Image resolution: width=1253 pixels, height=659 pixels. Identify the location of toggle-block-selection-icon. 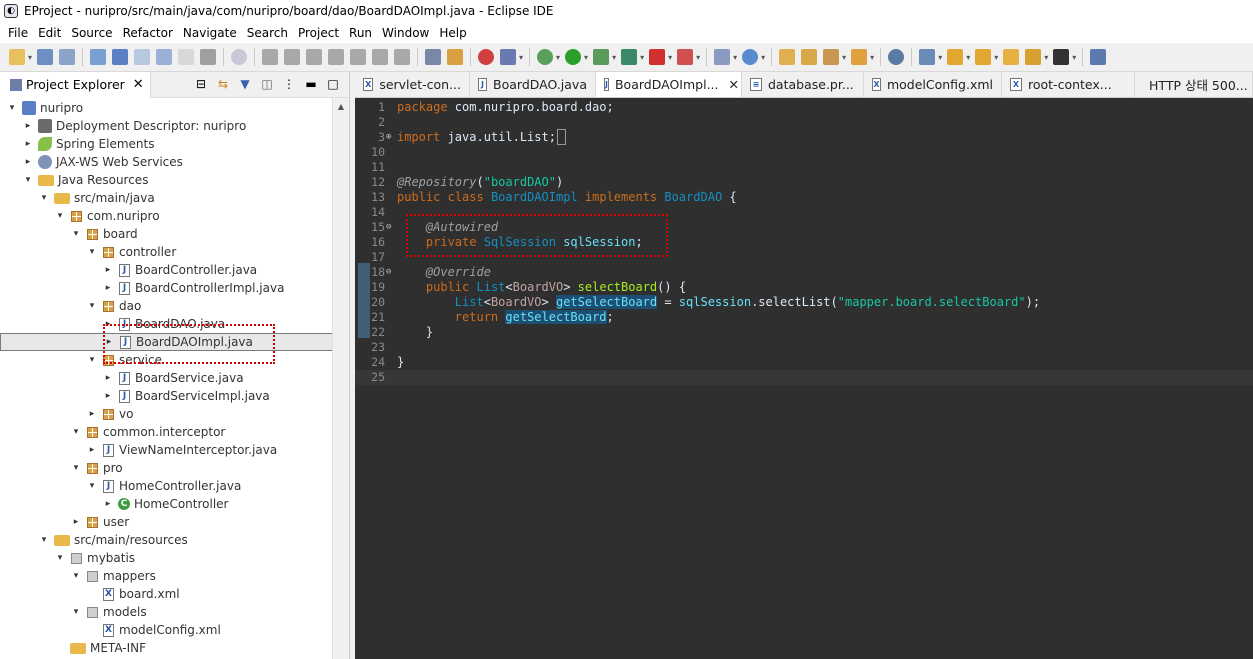
(142, 57).